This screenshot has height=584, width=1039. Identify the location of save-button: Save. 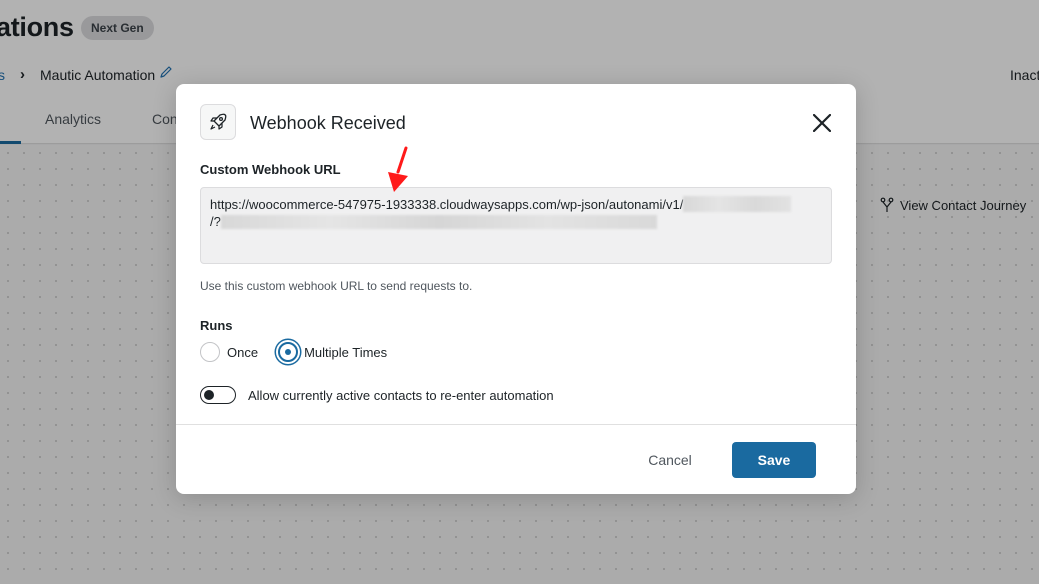
(774, 460).